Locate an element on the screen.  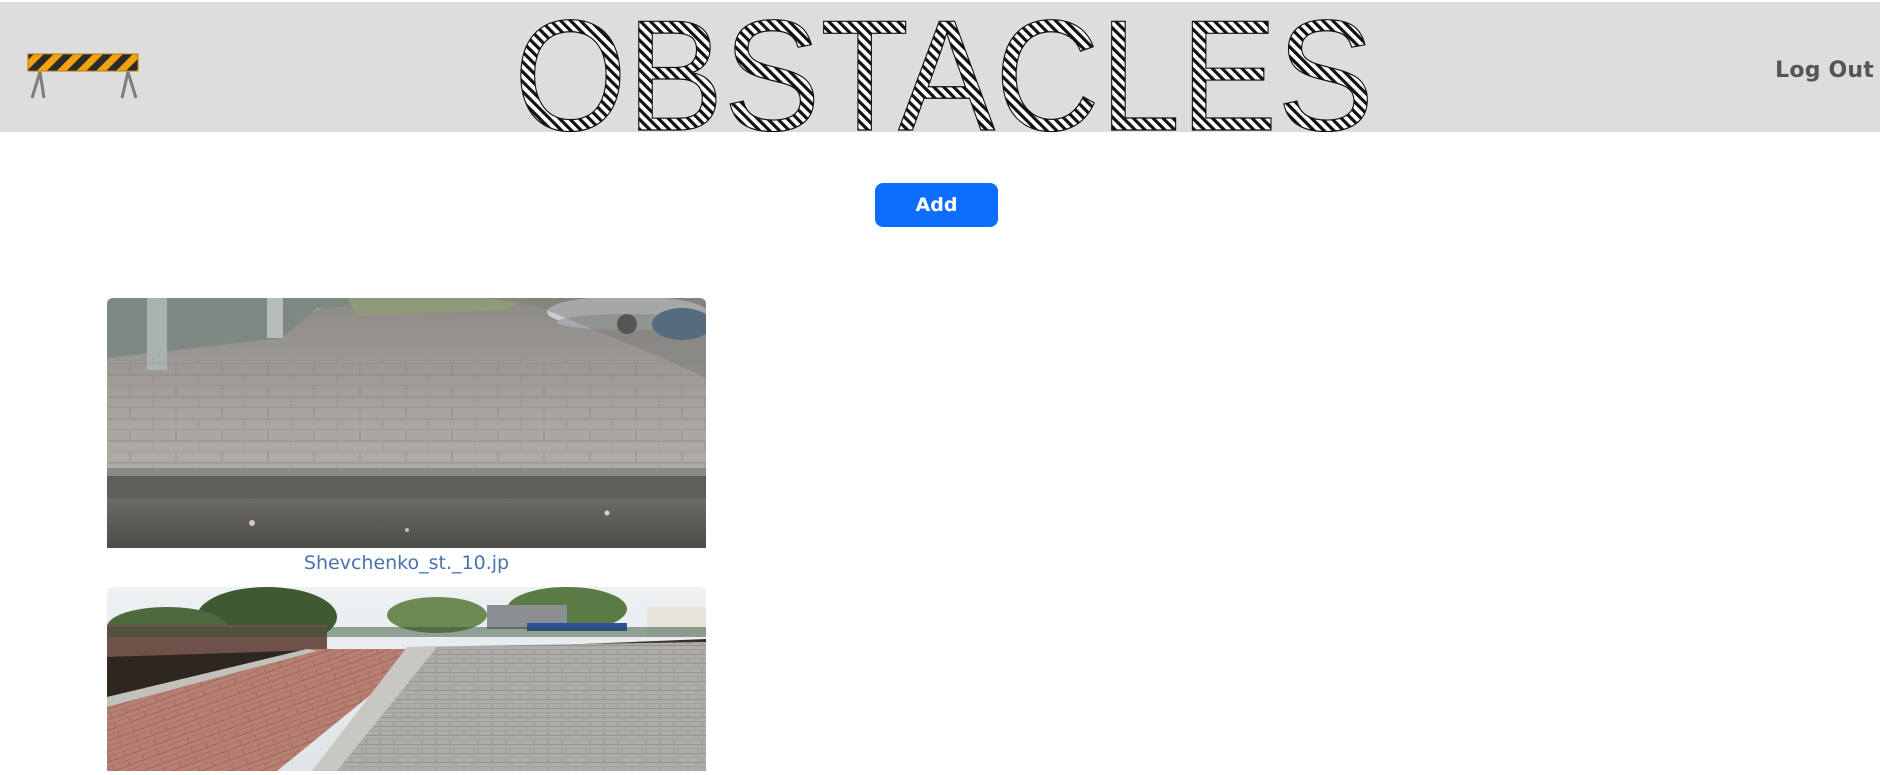
sidewalk-curb-photo is located at coordinates (406, 423).